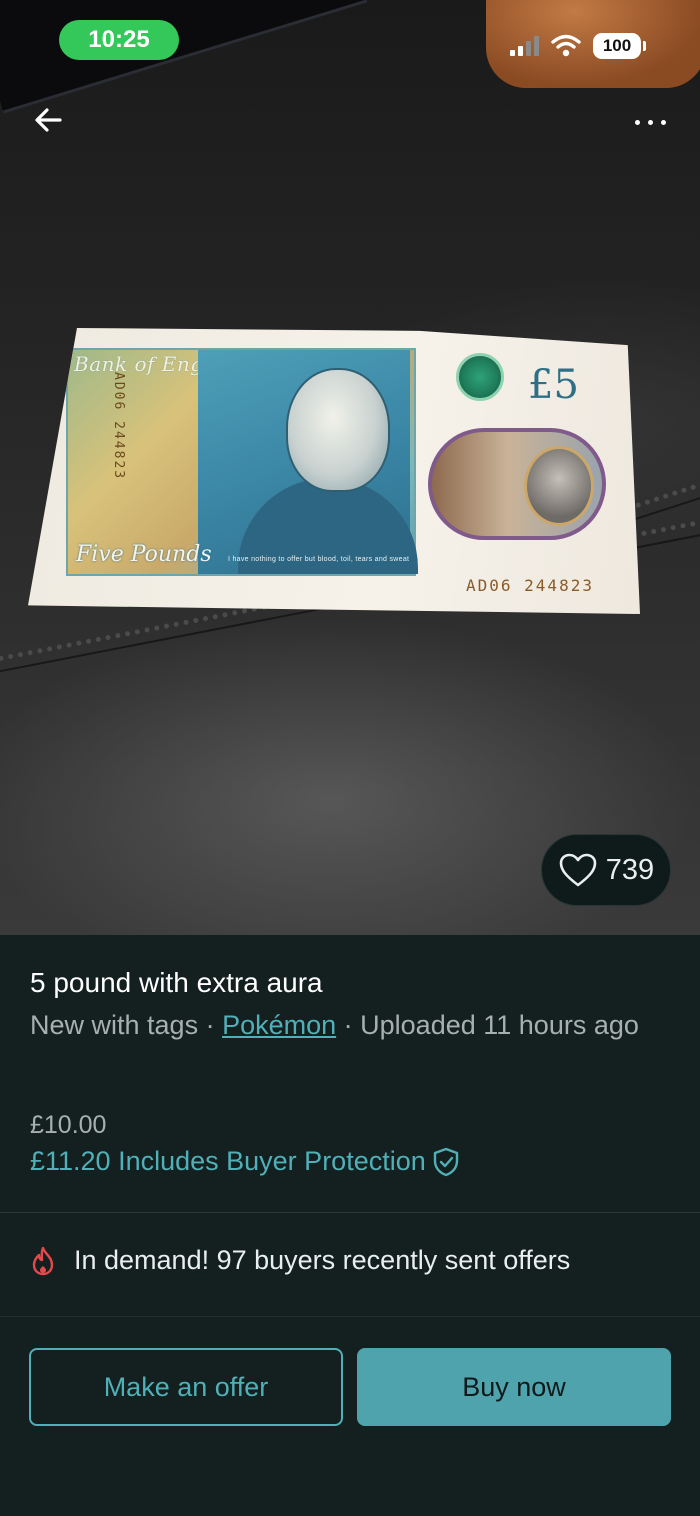 The width and height of the screenshot is (700, 1516). What do you see at coordinates (553, 385) in the screenshot?
I see `banknote-denomination: £5` at bounding box center [553, 385].